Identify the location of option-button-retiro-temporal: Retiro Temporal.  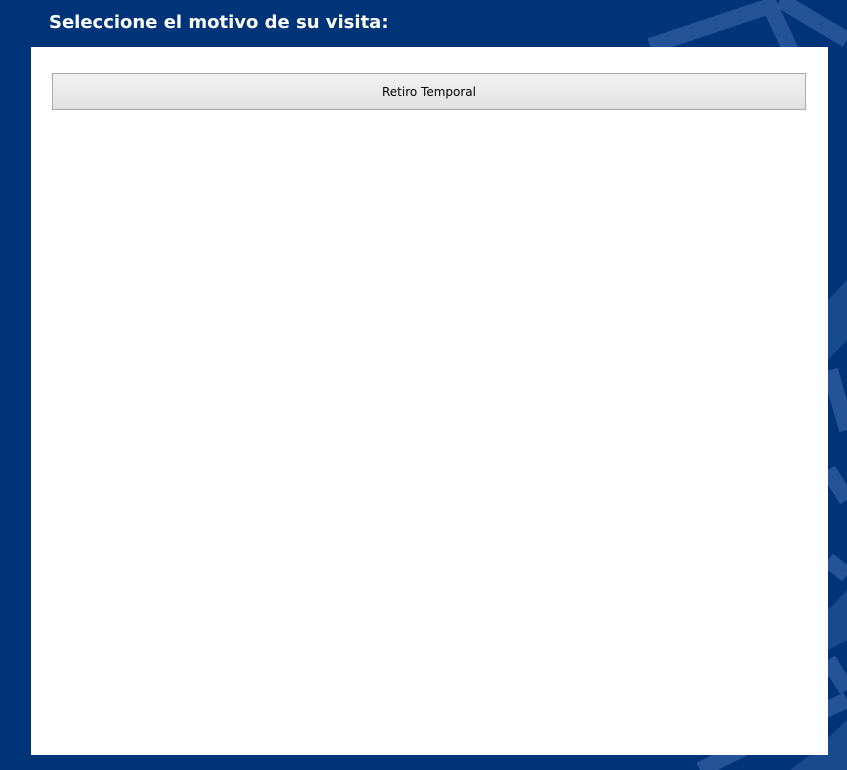
(429, 91).